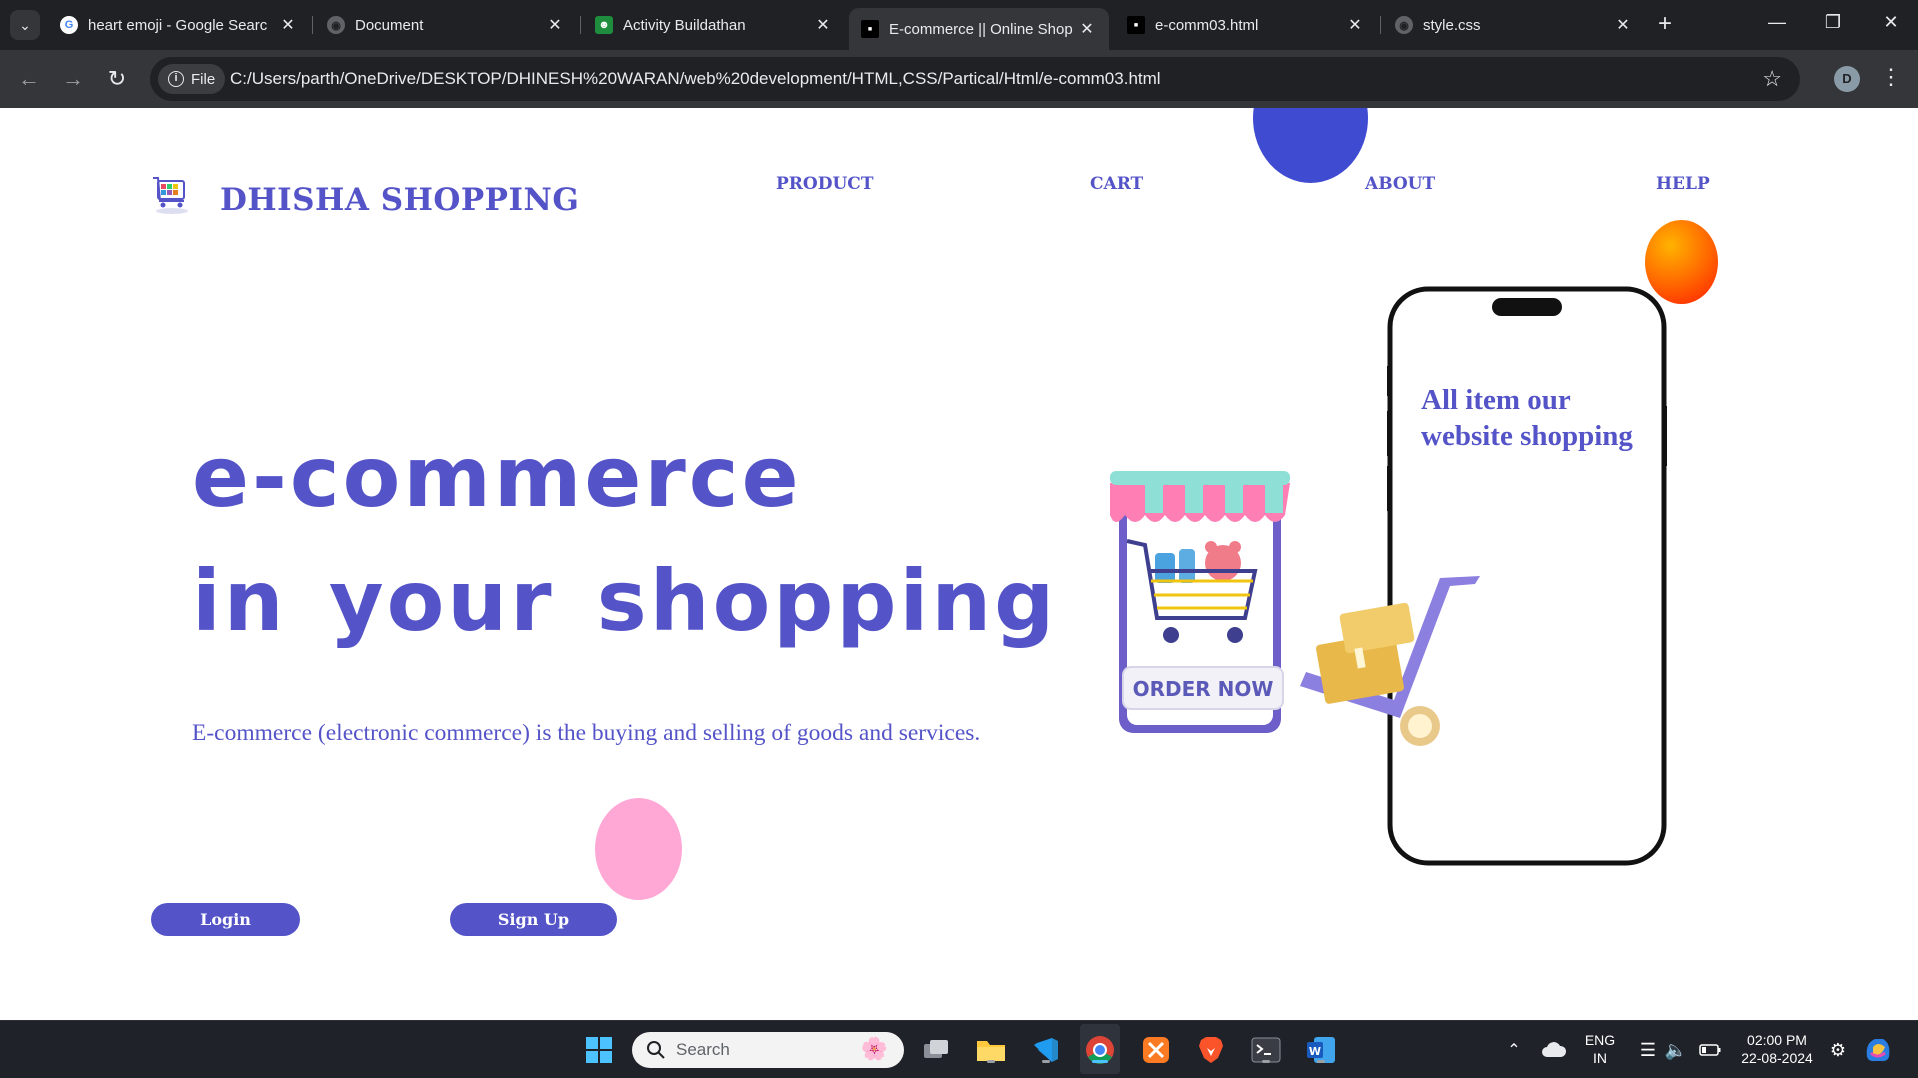 This screenshot has width=1918, height=1078. I want to click on site-info-chip: i File, so click(192, 79).